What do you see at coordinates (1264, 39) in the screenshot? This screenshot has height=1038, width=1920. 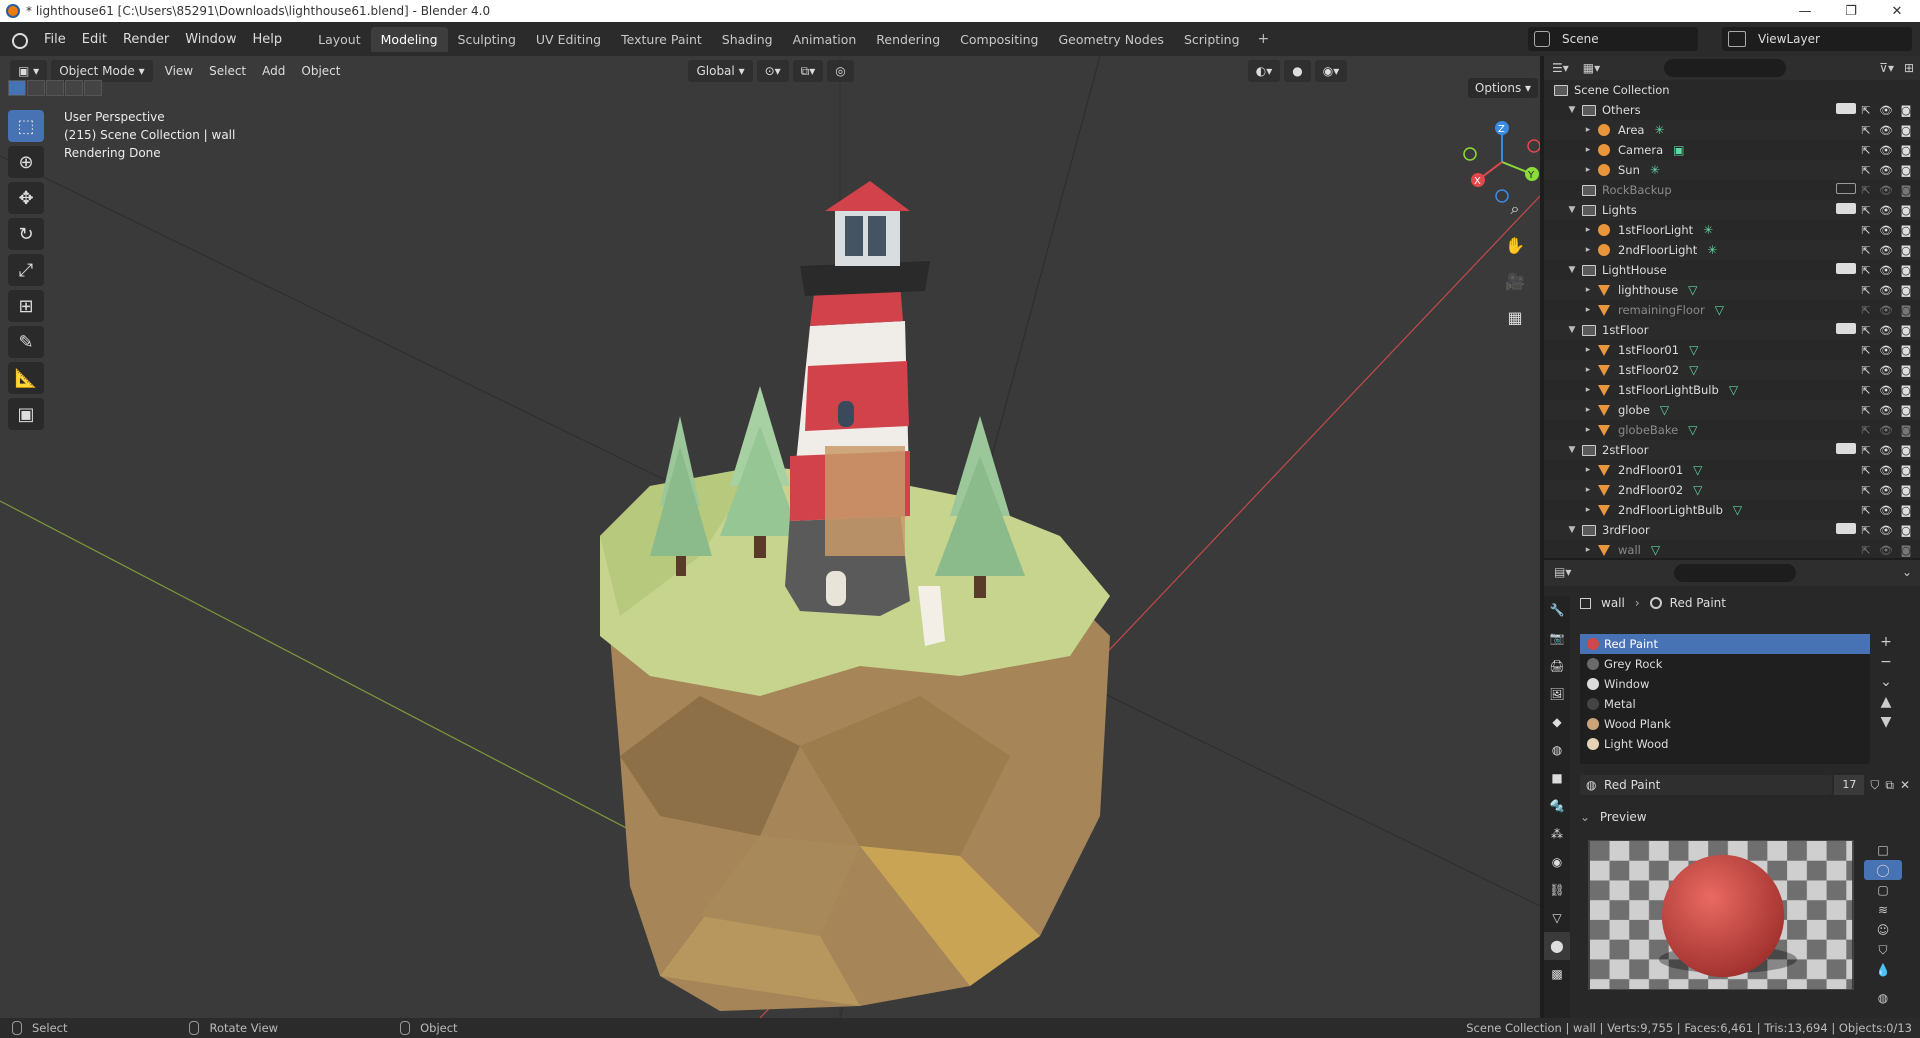 I see `add-workspace-button: +` at bounding box center [1264, 39].